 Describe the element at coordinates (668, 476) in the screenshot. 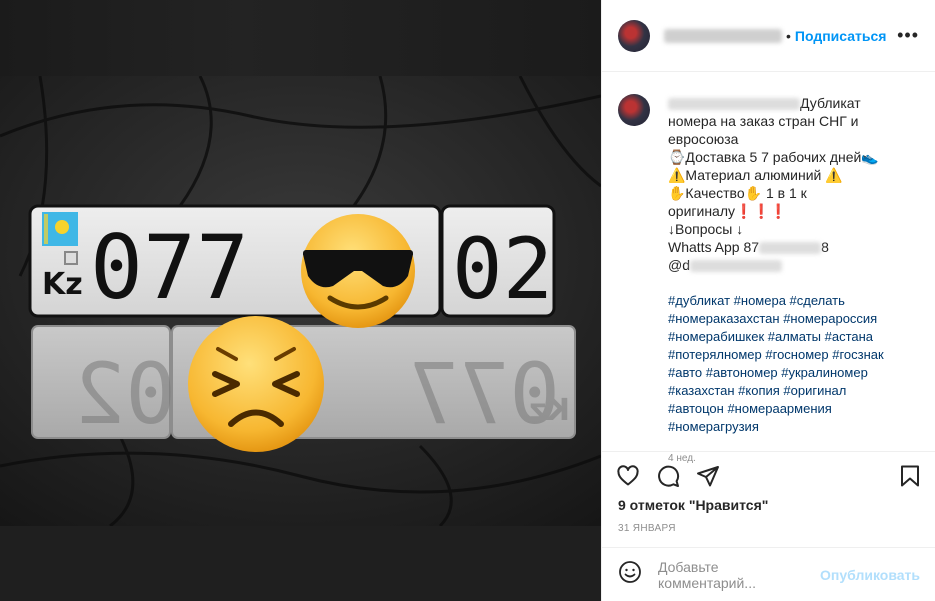

I see `comment-icon` at that location.